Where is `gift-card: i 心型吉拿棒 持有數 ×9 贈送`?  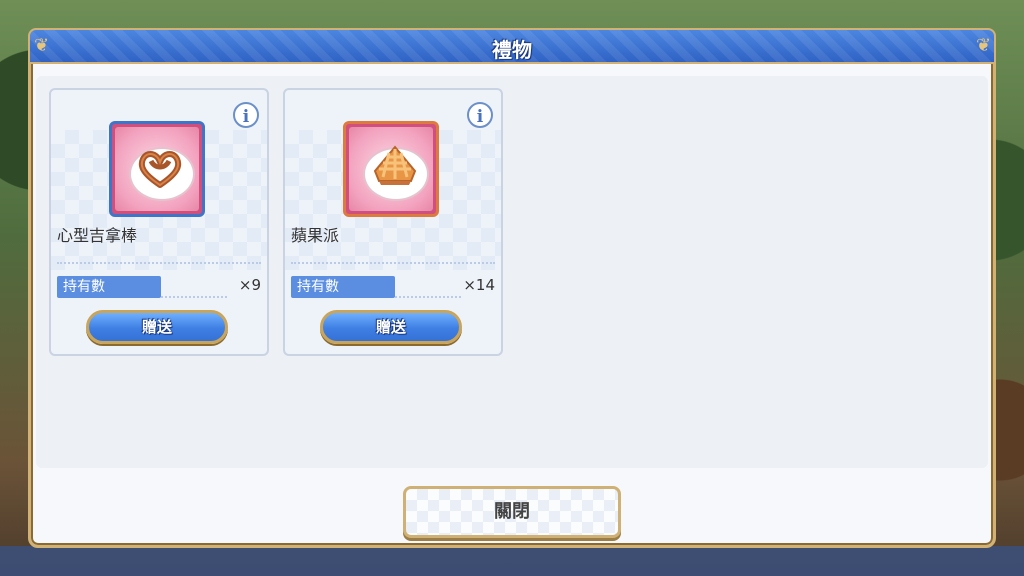 gift-card: i 心型吉拿棒 持有數 ×9 贈送 is located at coordinates (159, 222).